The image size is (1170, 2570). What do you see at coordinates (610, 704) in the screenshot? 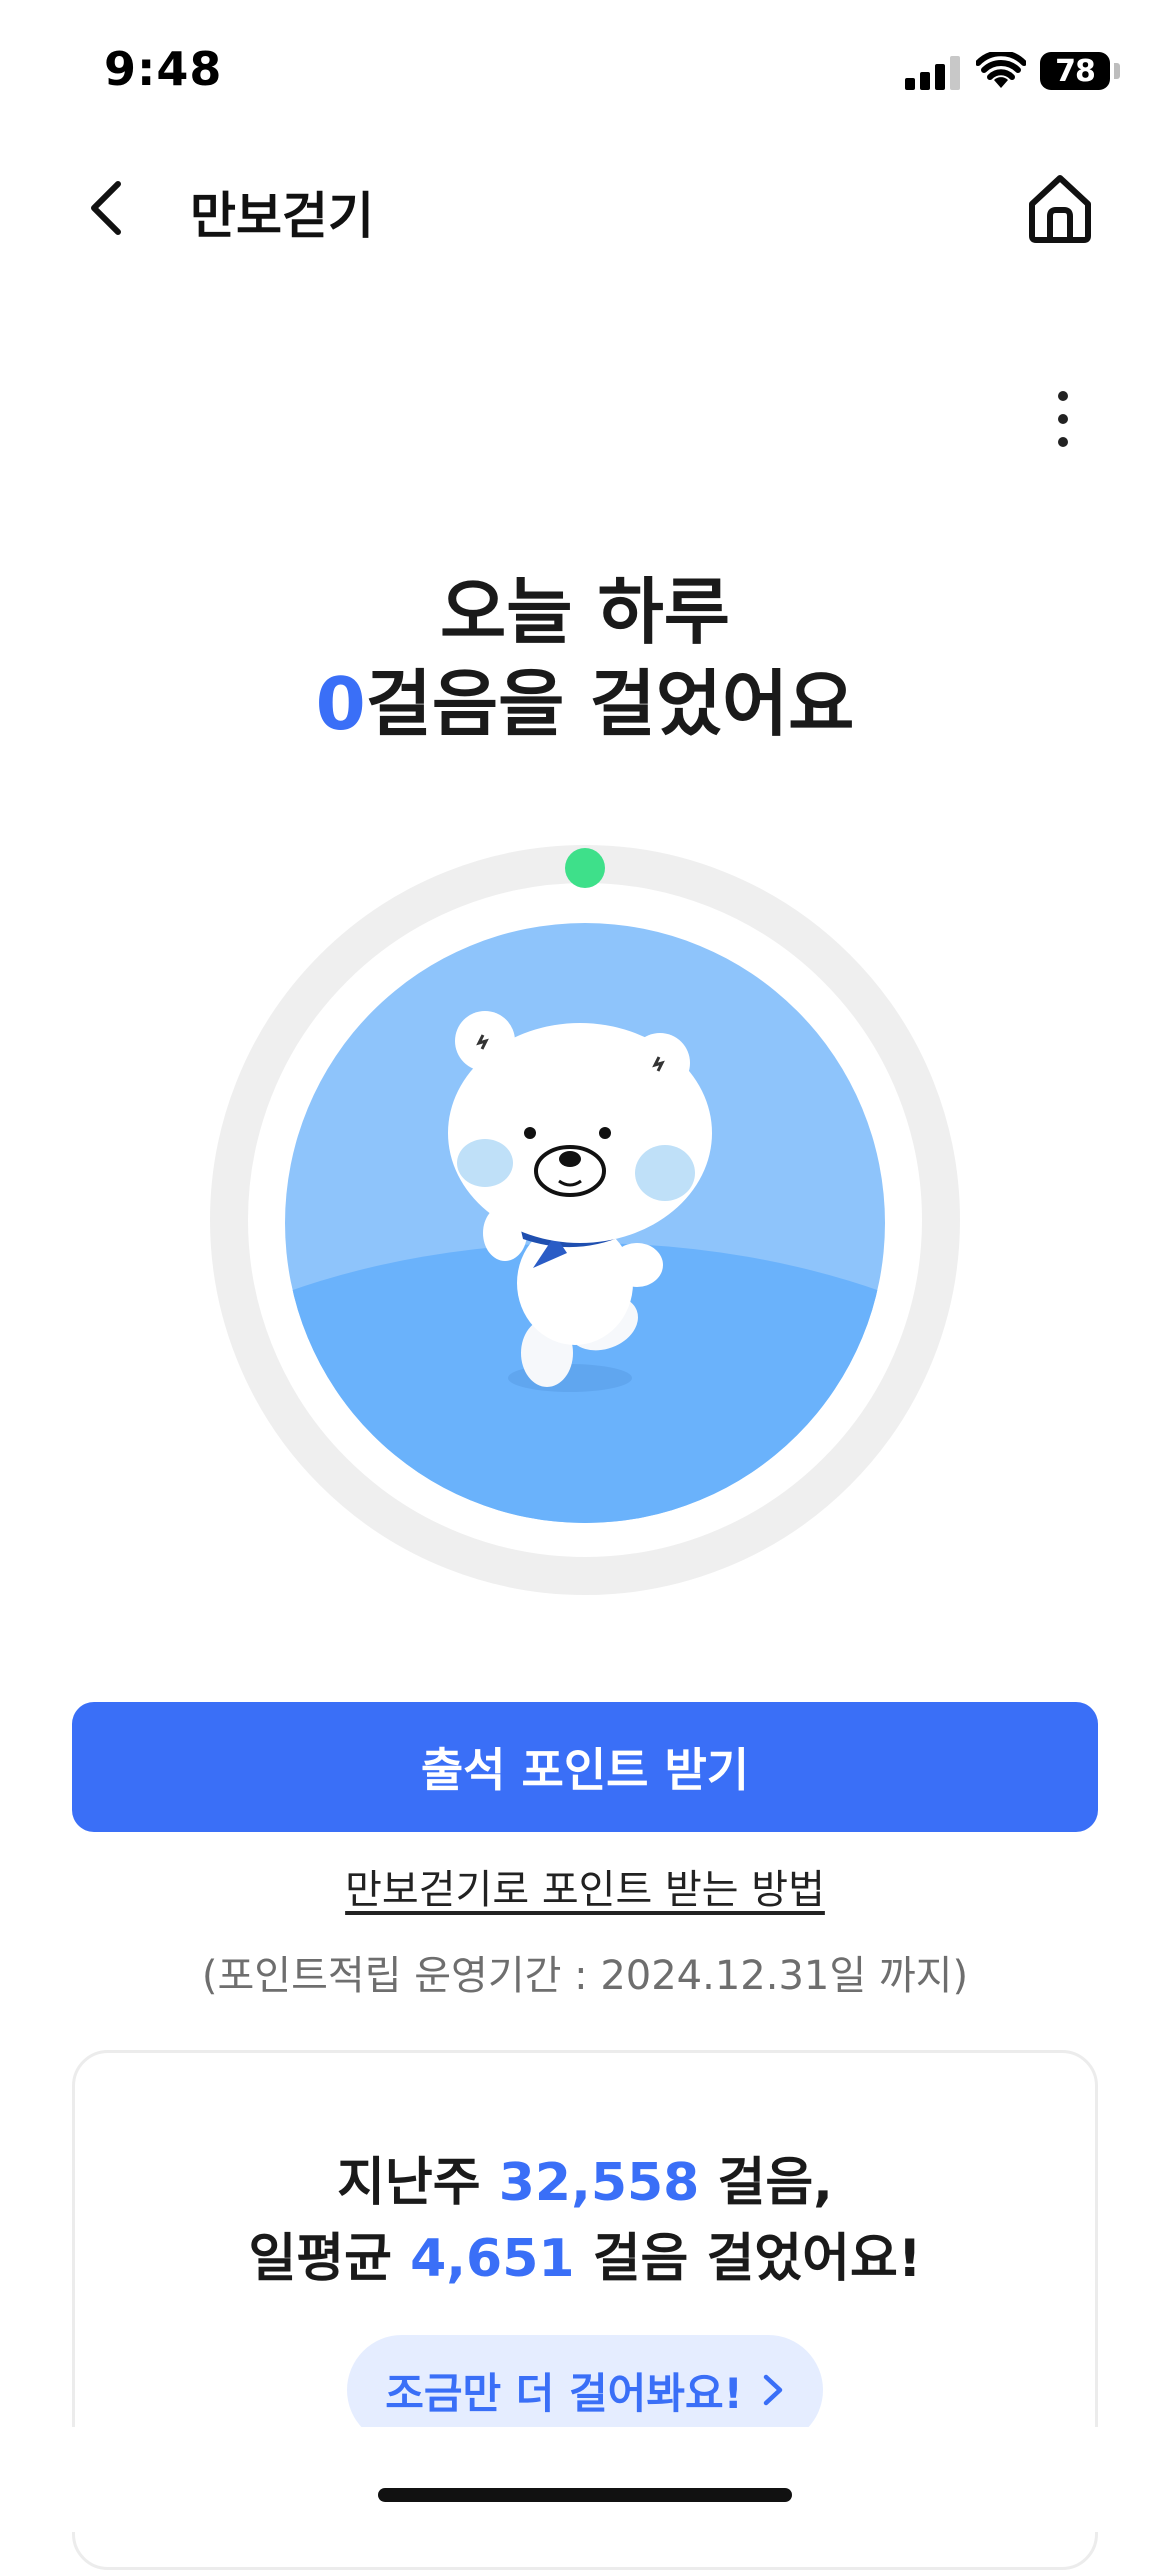
I see `headline-suffix: 걸음을 걸었어요` at bounding box center [610, 704].